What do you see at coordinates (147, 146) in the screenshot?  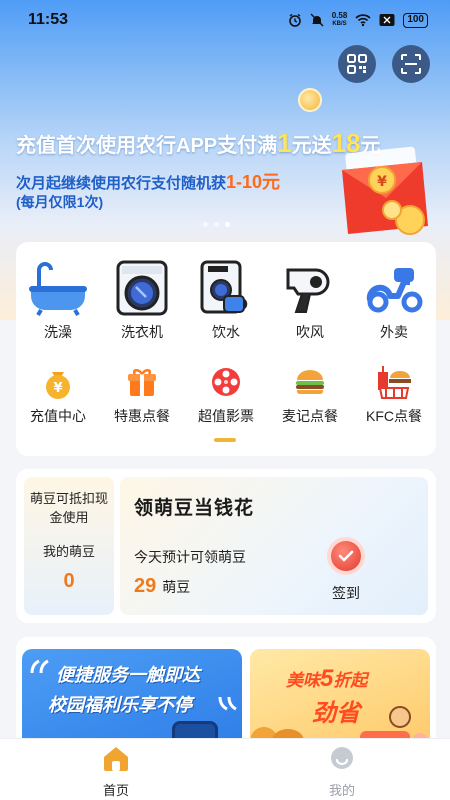 I see `banner-title-text: 充值首次使用农行APP支付满` at bounding box center [147, 146].